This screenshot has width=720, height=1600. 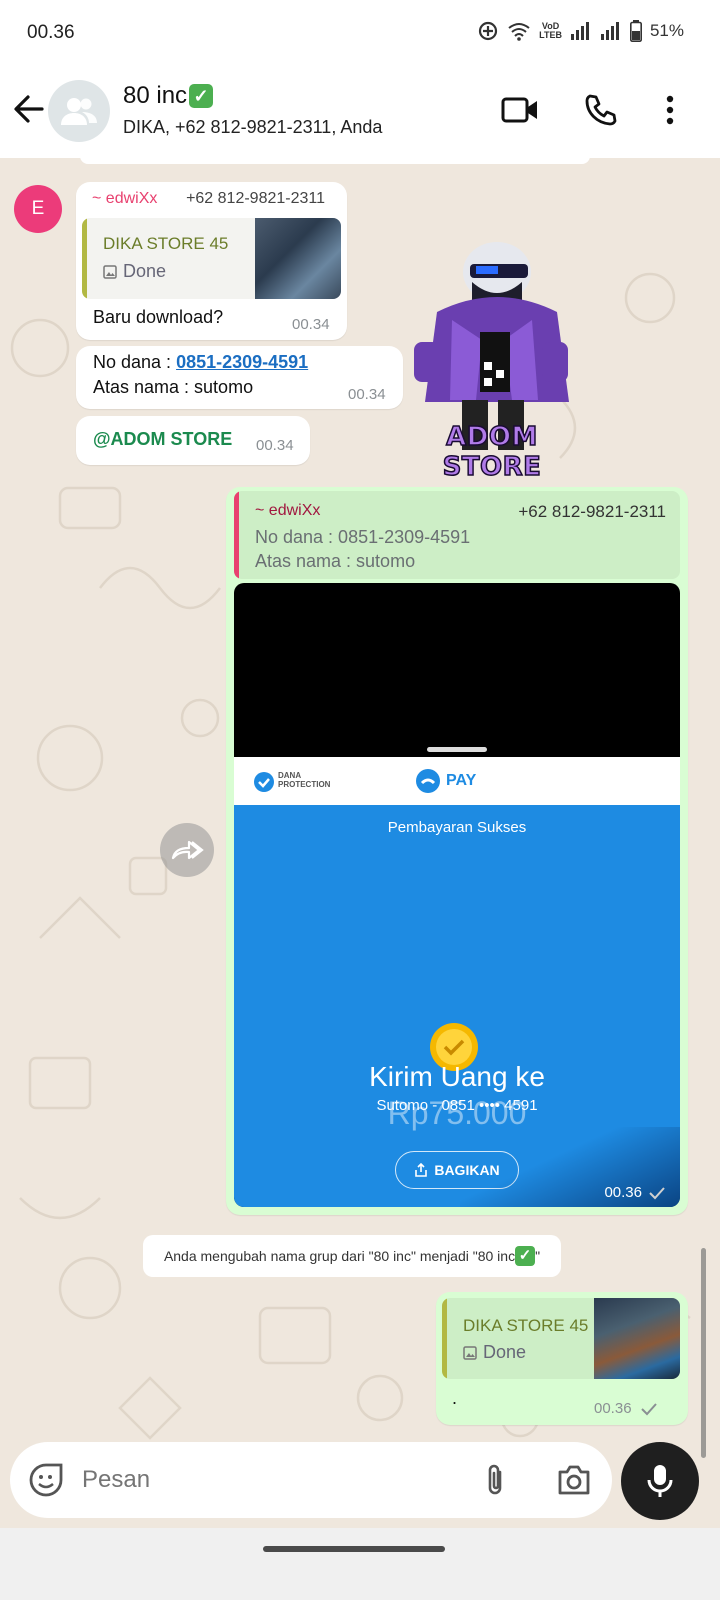 I want to click on chat-title: 80 inc ✓, so click(x=168, y=96).